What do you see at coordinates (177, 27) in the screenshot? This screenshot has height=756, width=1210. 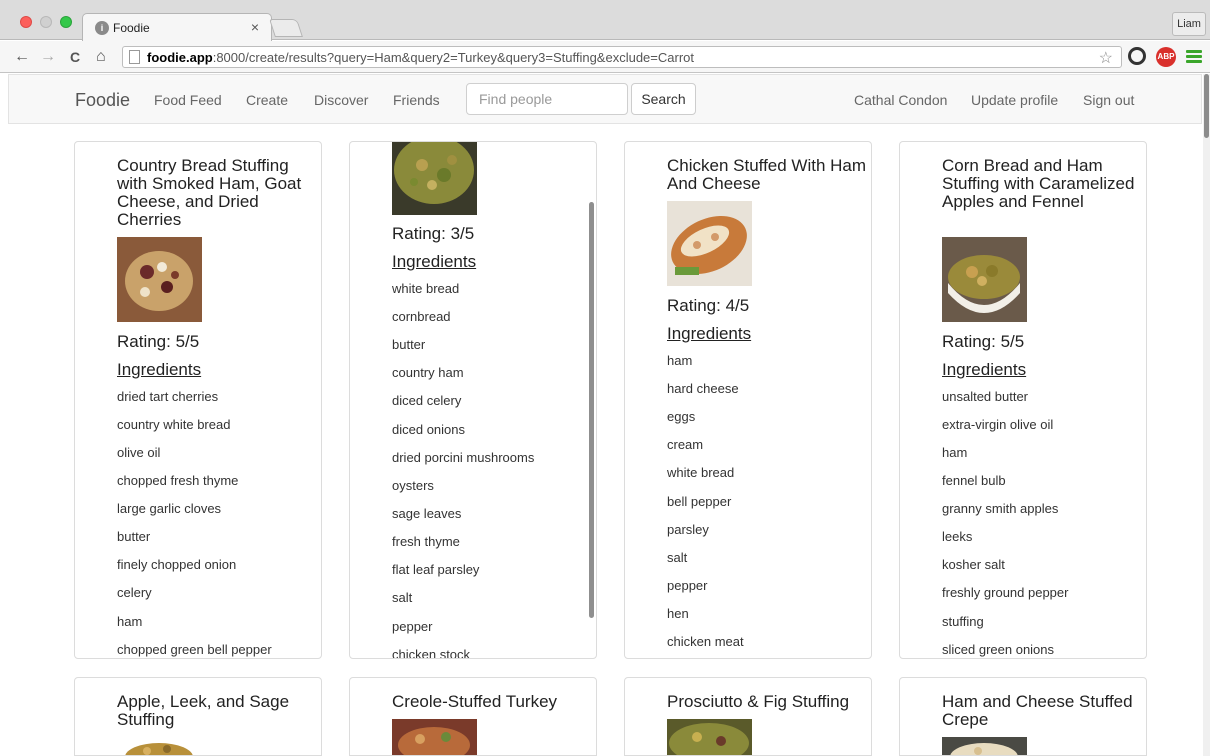 I see `browser-tab: i Foodie ×` at bounding box center [177, 27].